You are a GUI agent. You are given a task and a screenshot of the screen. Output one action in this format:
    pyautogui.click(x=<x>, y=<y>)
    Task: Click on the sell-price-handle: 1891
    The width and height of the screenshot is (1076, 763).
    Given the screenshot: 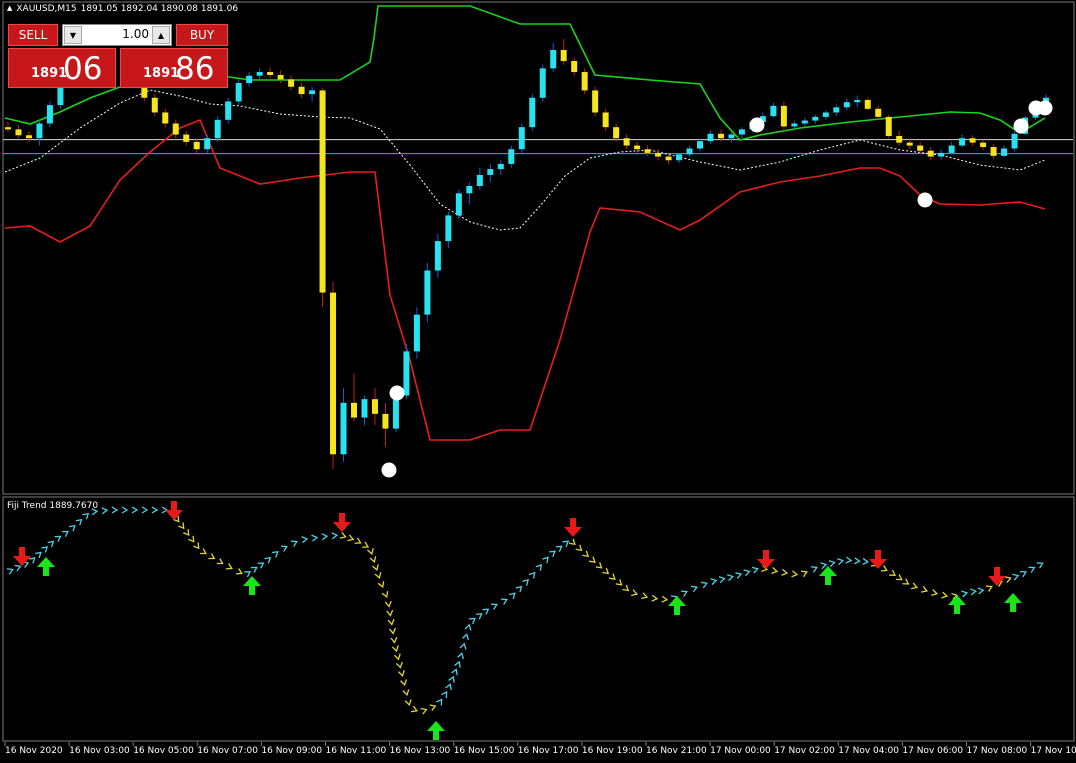 What is the action you would take?
    pyautogui.click(x=49, y=73)
    